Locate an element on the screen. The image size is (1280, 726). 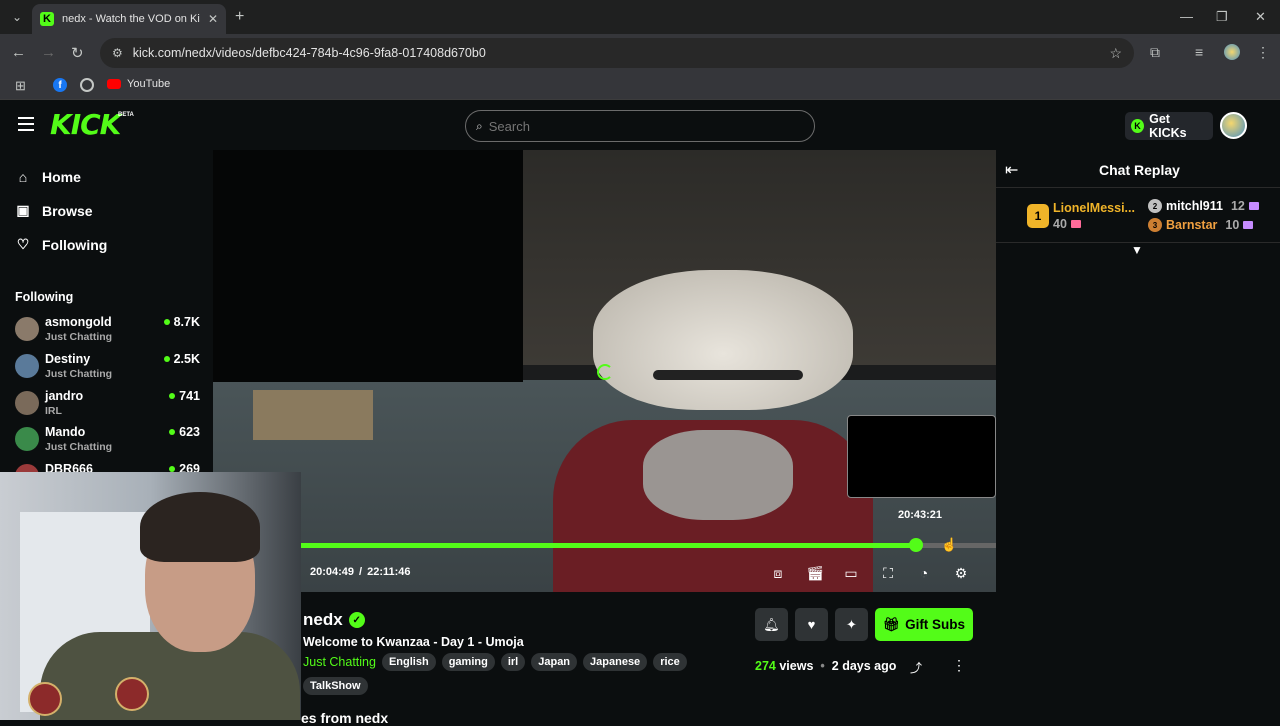
gifter-name: mitchl911 is located at coordinates (1194, 206).